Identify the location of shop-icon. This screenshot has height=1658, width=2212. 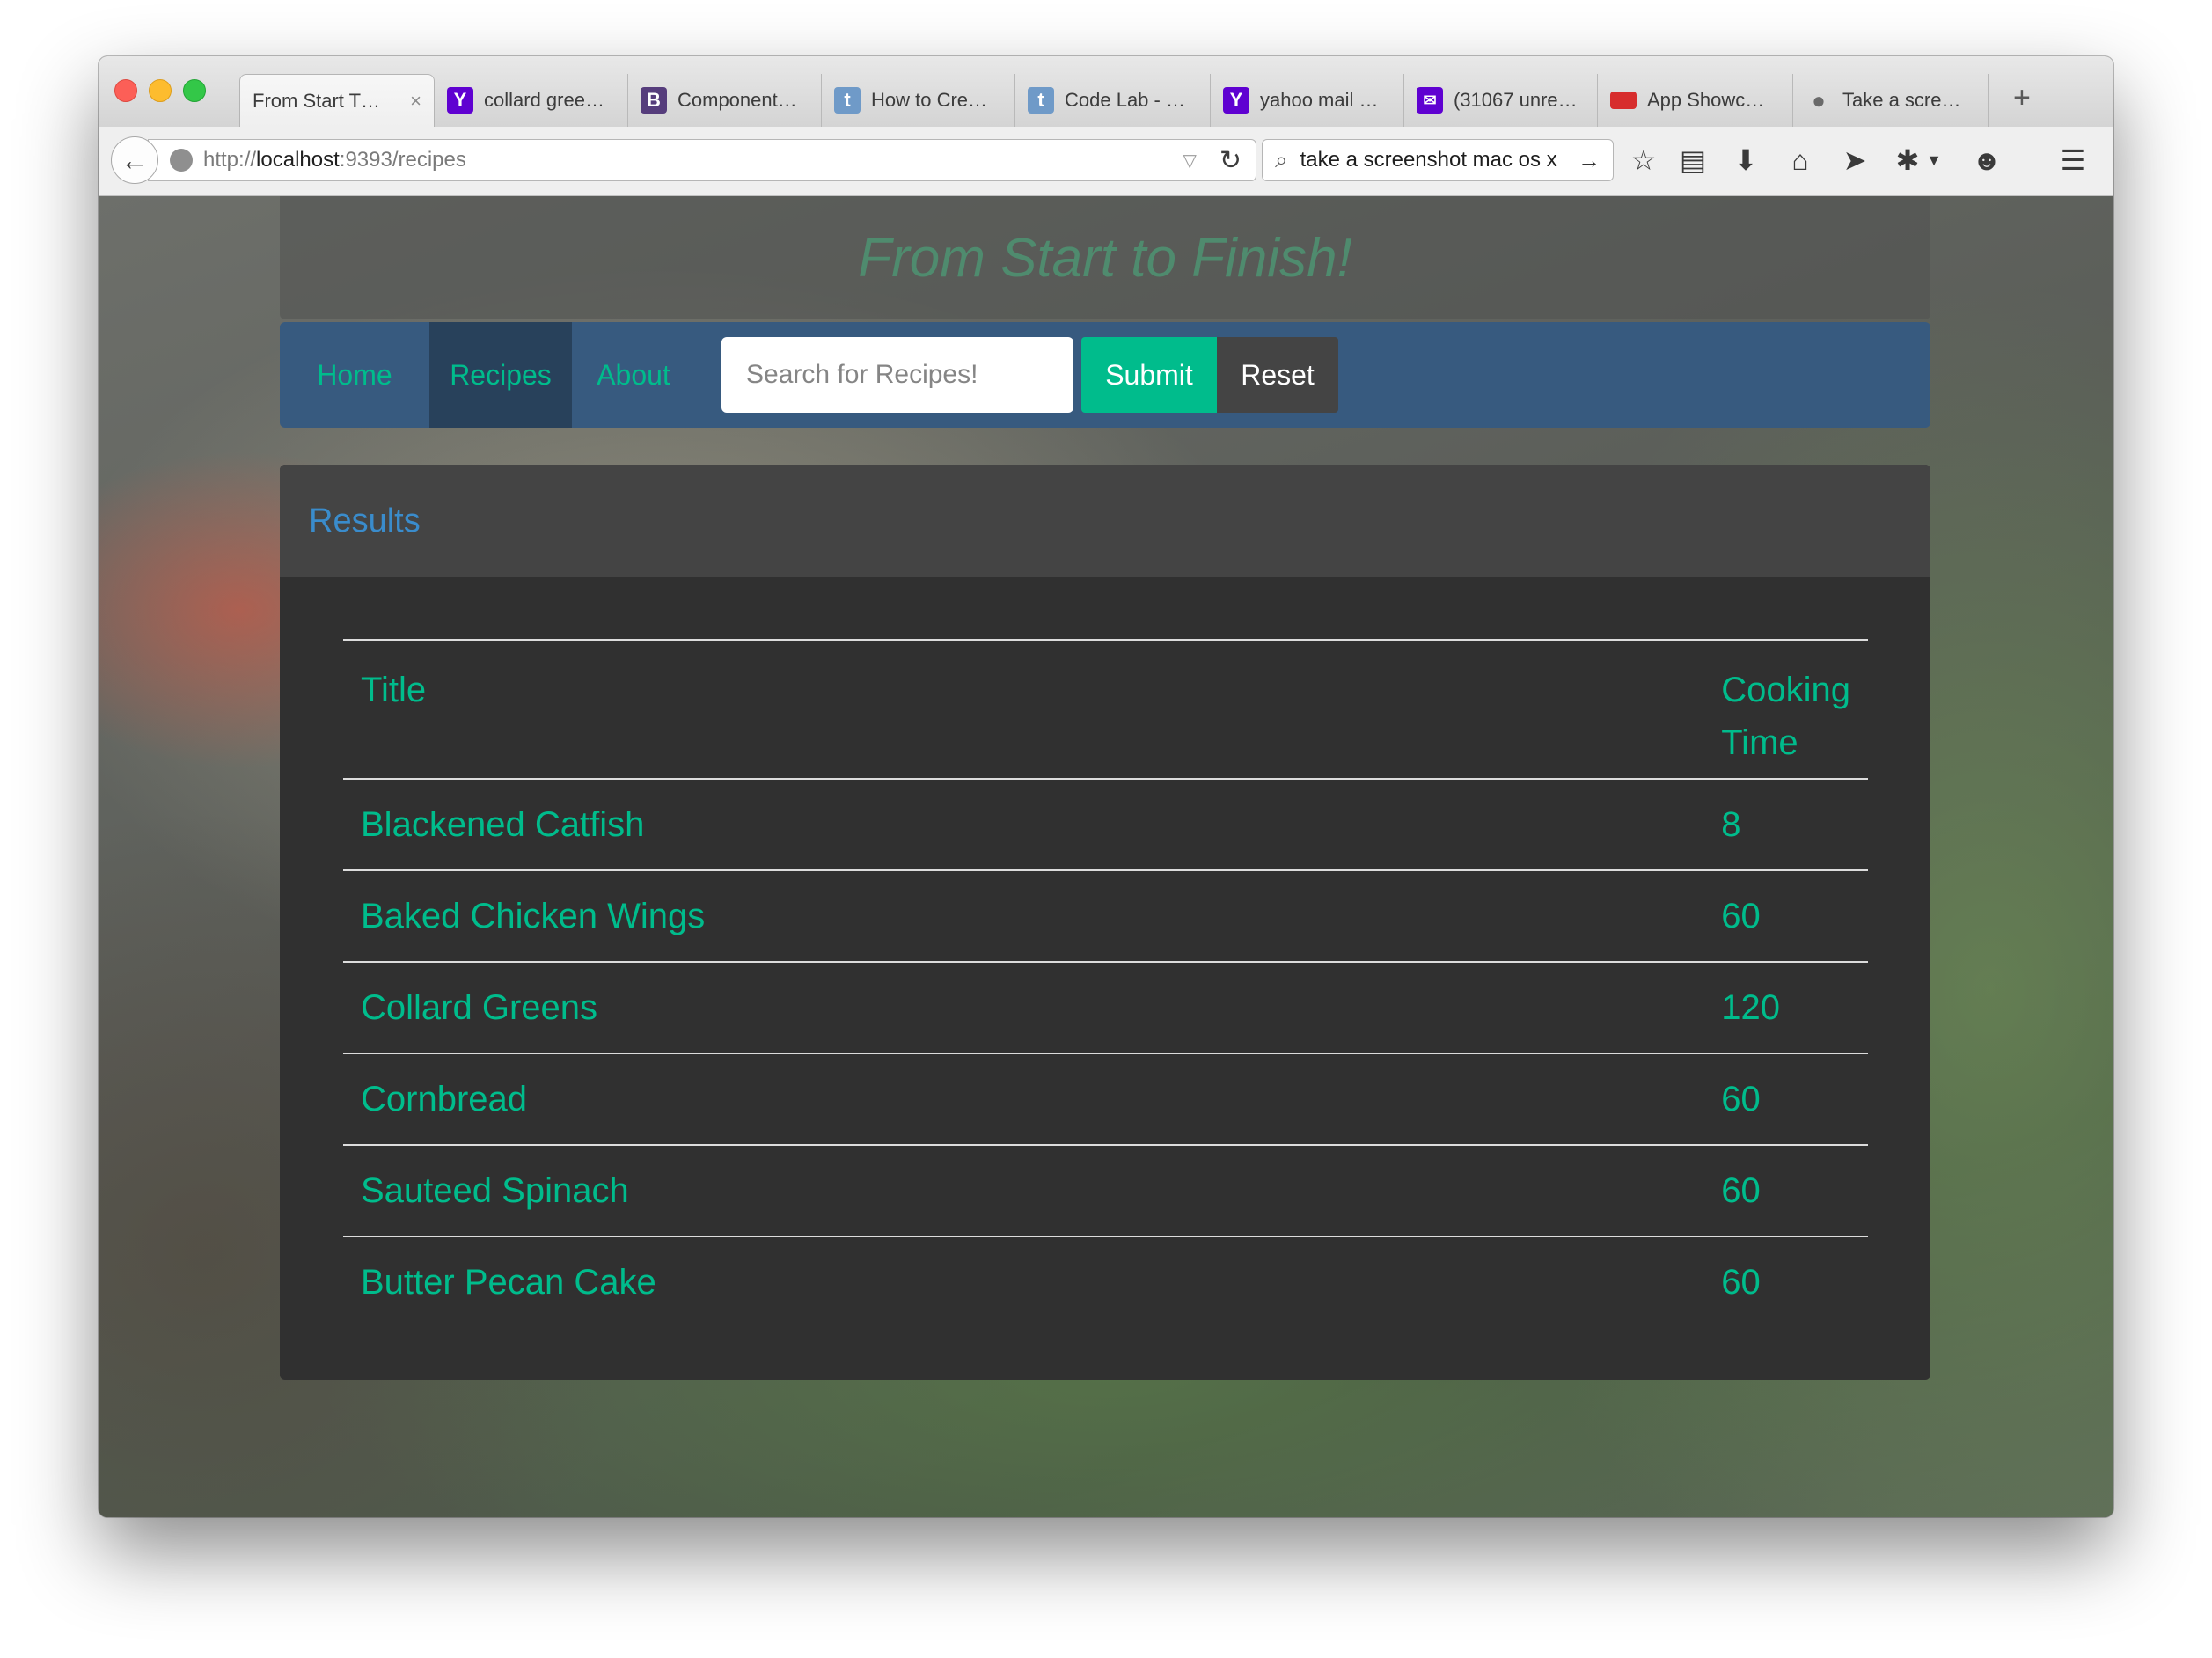
(1623, 100).